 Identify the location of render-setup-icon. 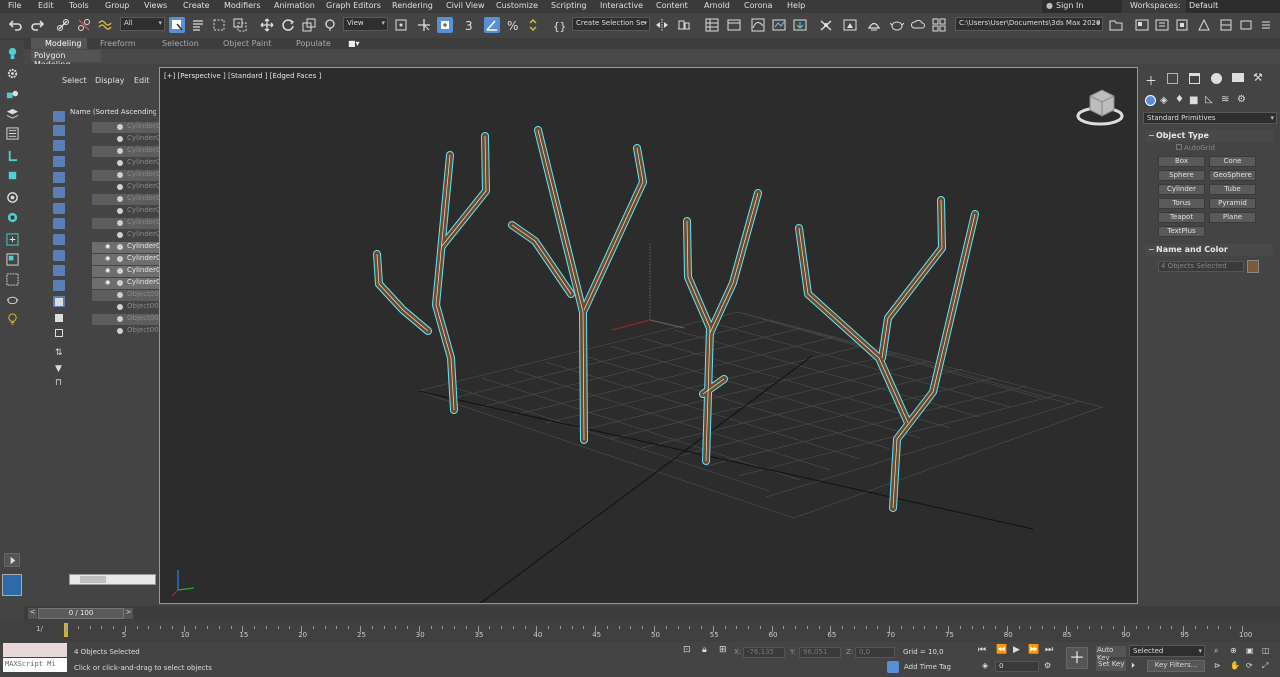
(826, 25).